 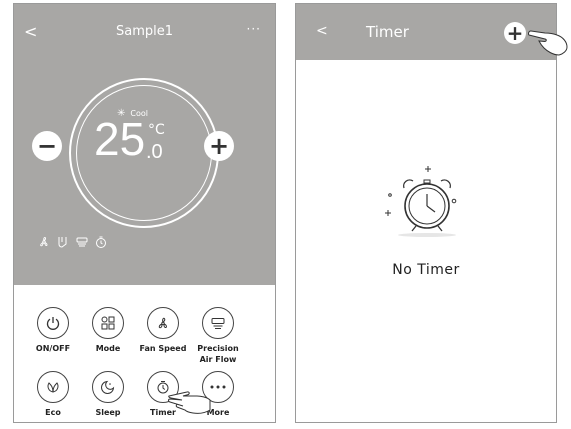 What do you see at coordinates (108, 412) in the screenshot?
I see `sleep-label: Sleep` at bounding box center [108, 412].